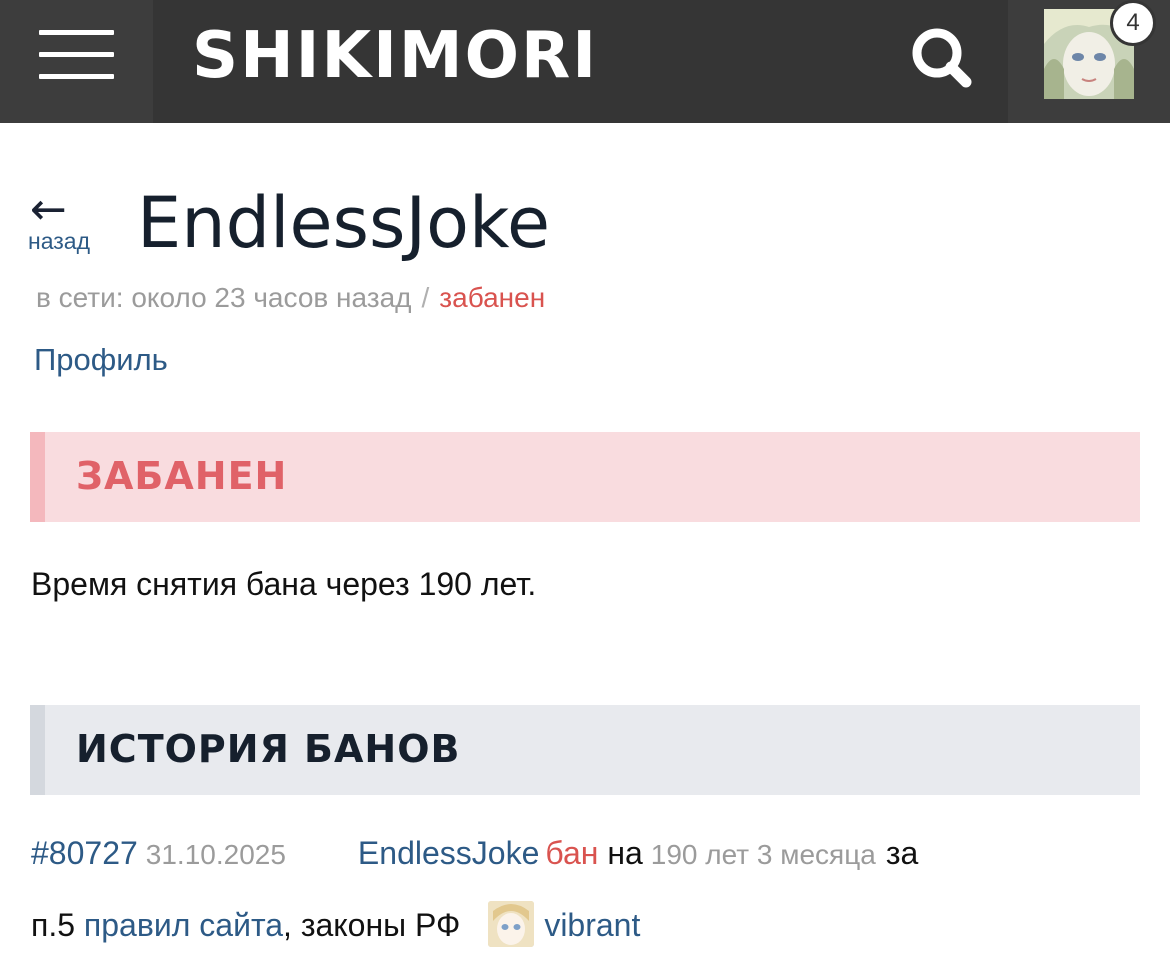  Describe the element at coordinates (183, 925) in the screenshot. I see `site-rules-link: правил сайта` at that location.